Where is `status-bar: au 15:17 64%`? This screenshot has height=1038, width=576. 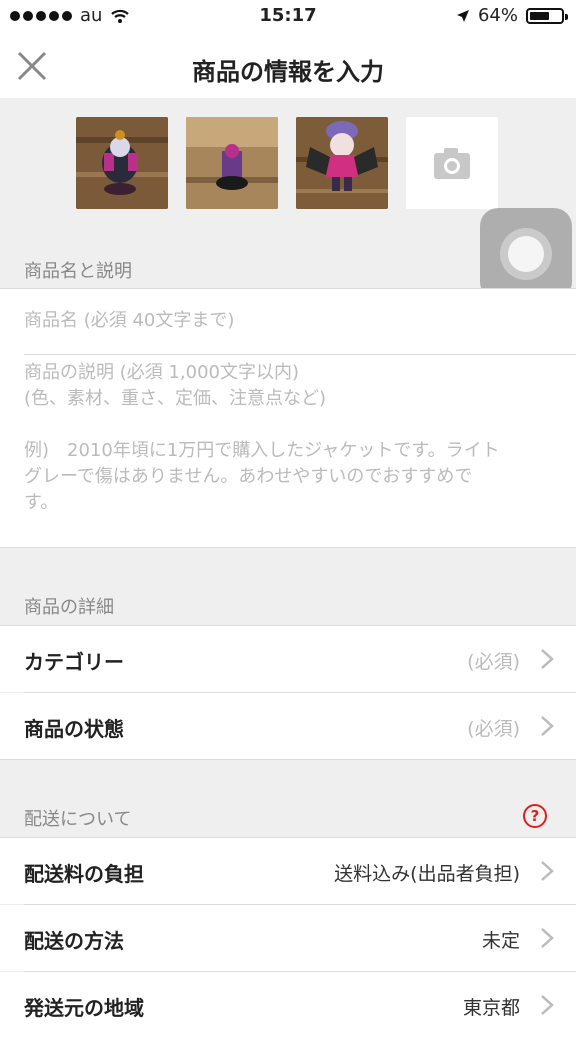 status-bar: au 15:17 64% is located at coordinates (288, 17).